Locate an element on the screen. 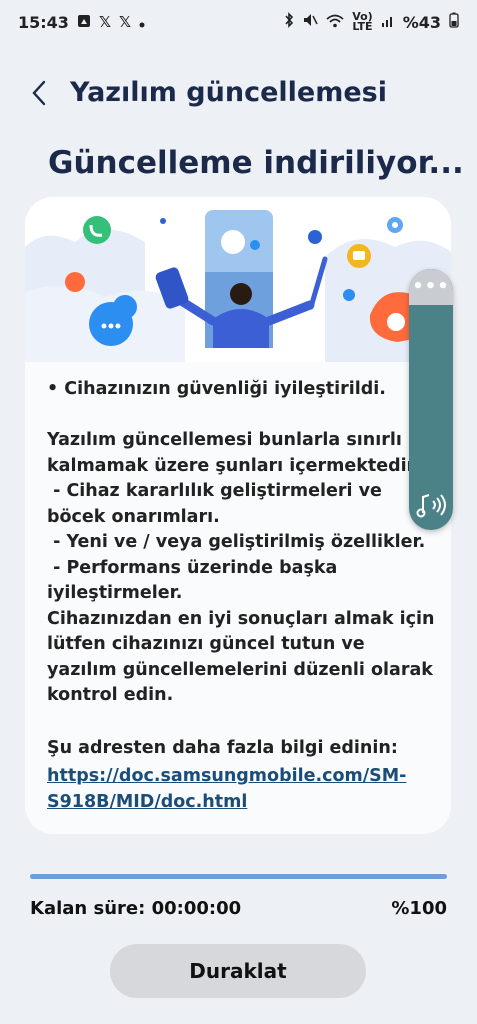 The image size is (477, 1024). pause-button: Duraklat is located at coordinates (238, 971).